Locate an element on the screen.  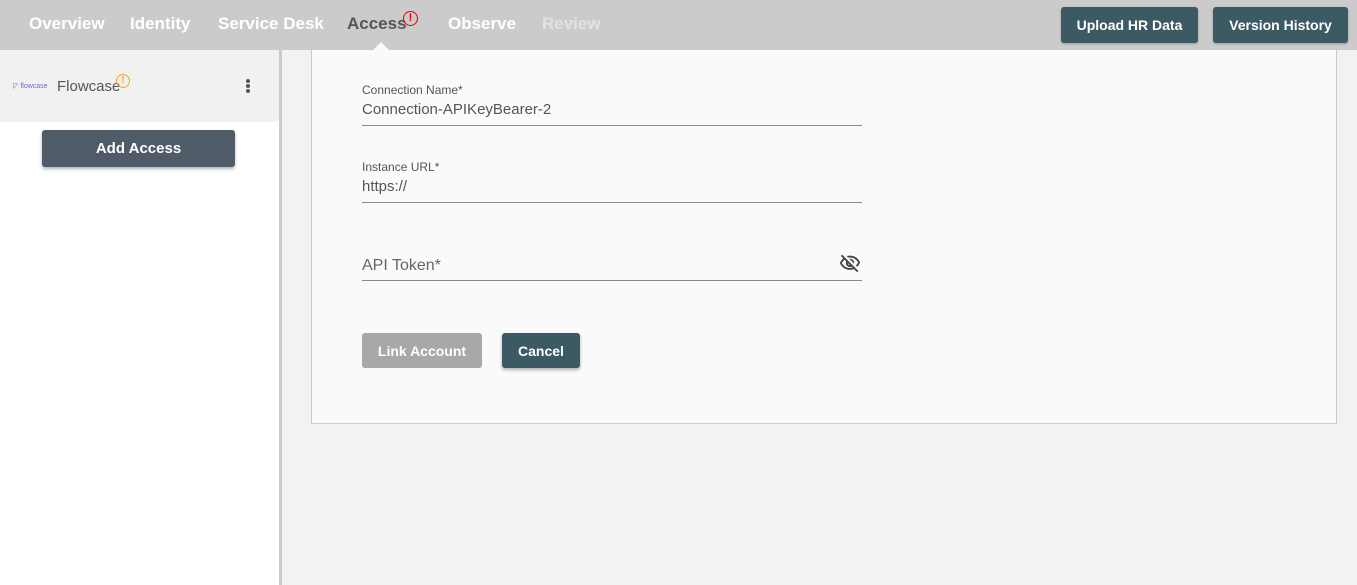
add-access-button: Add Access is located at coordinates (138, 148).